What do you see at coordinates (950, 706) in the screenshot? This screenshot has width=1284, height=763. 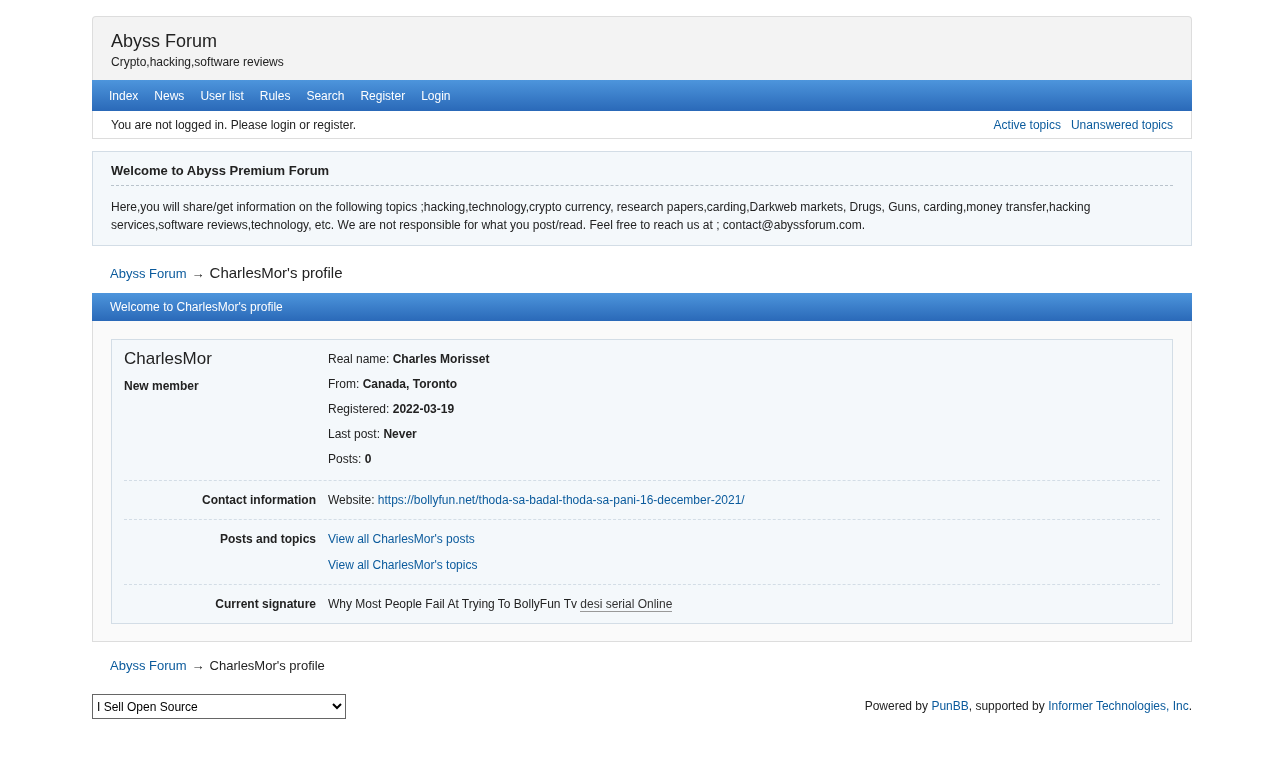 I see `credit-link: PunBB` at bounding box center [950, 706].